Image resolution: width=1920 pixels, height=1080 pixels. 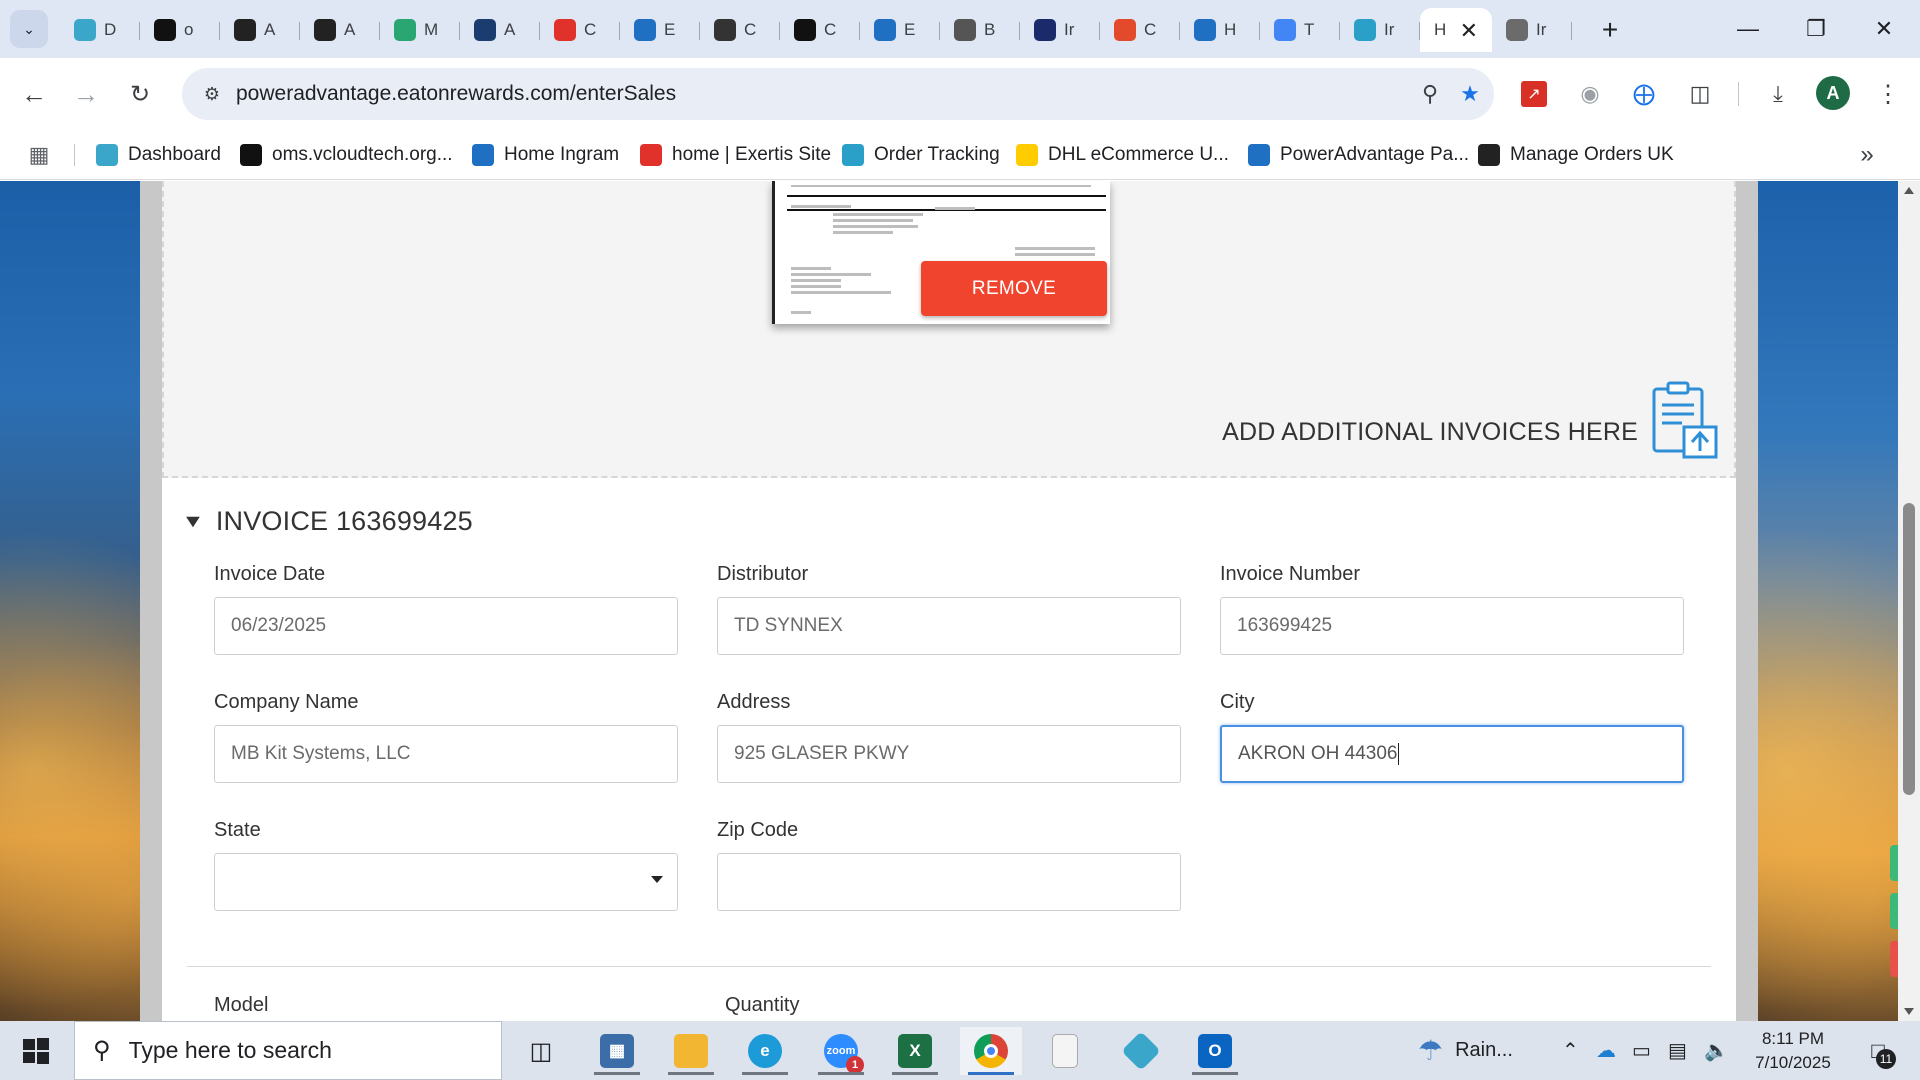 What do you see at coordinates (1430, 94) in the screenshot?
I see `zoom-button: ⚲` at bounding box center [1430, 94].